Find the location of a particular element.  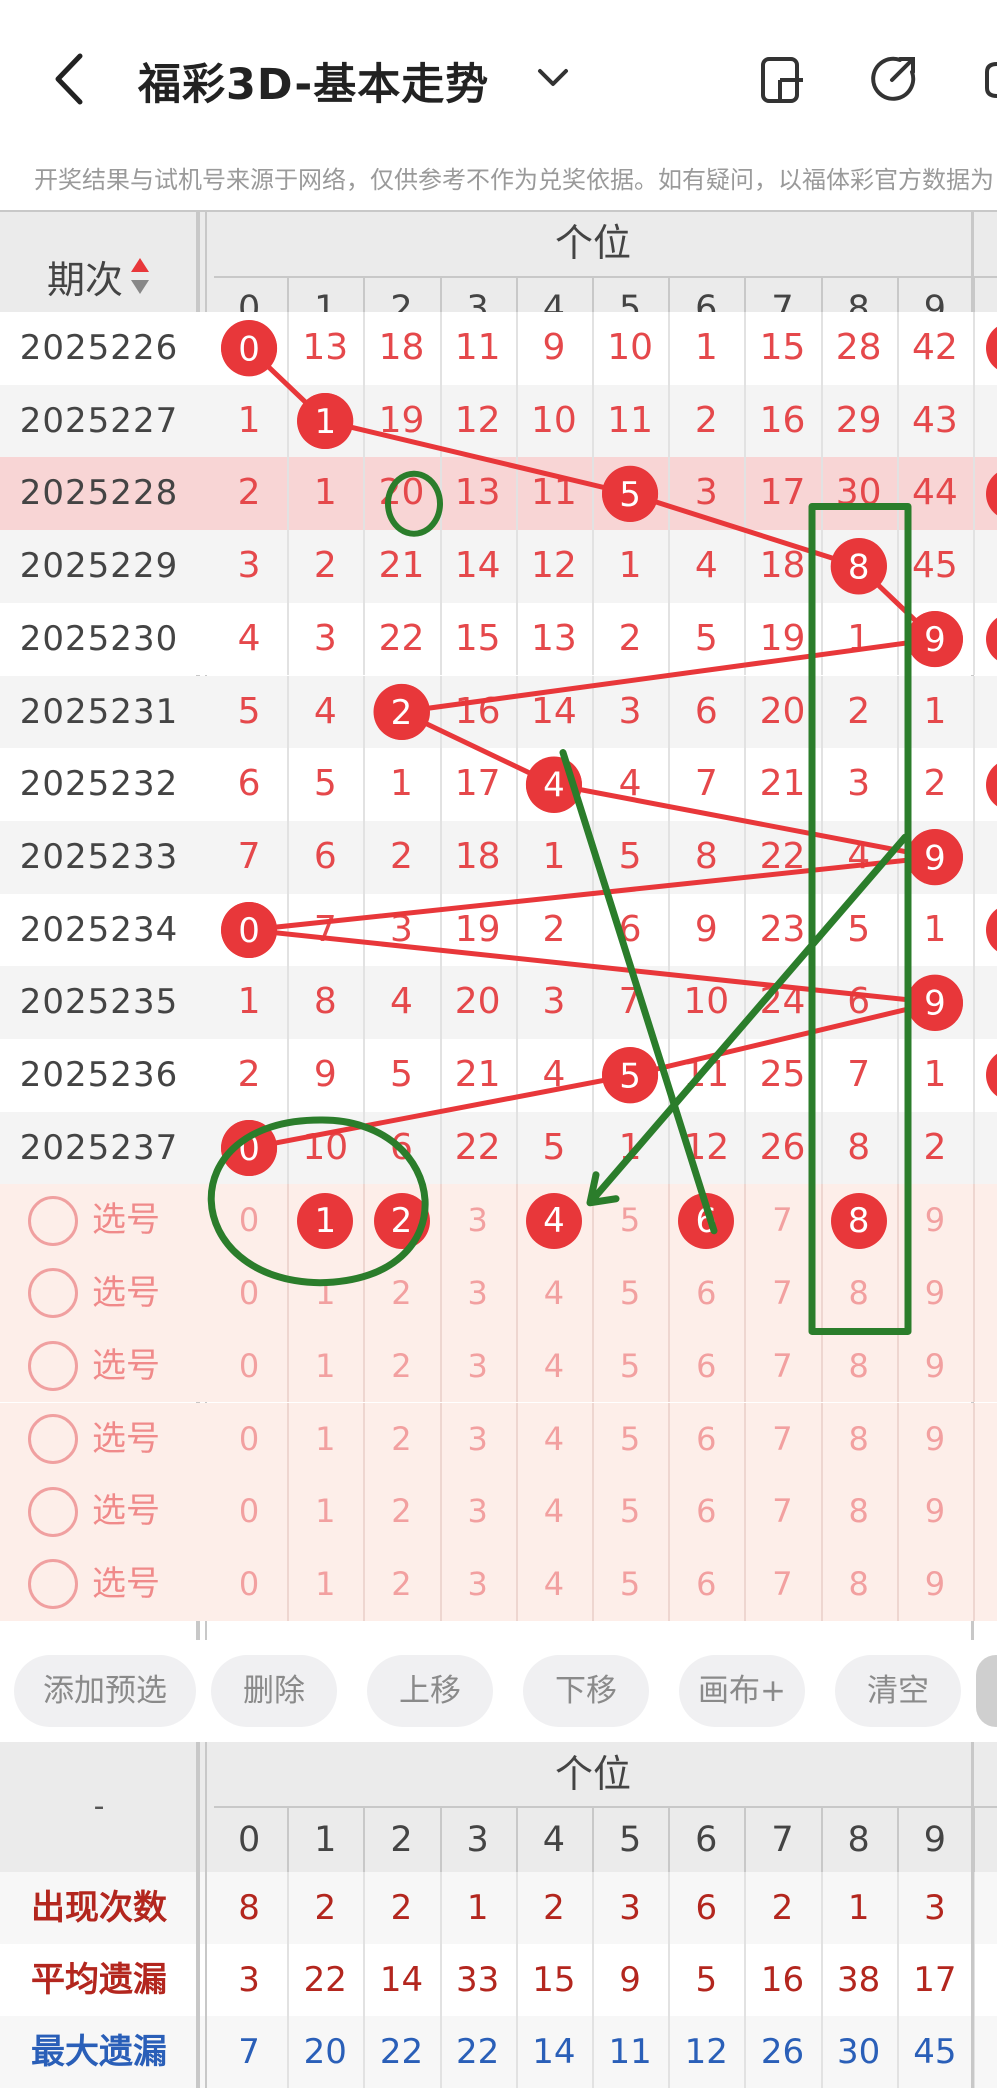

picked-ball: 1 is located at coordinates (325, 1220).